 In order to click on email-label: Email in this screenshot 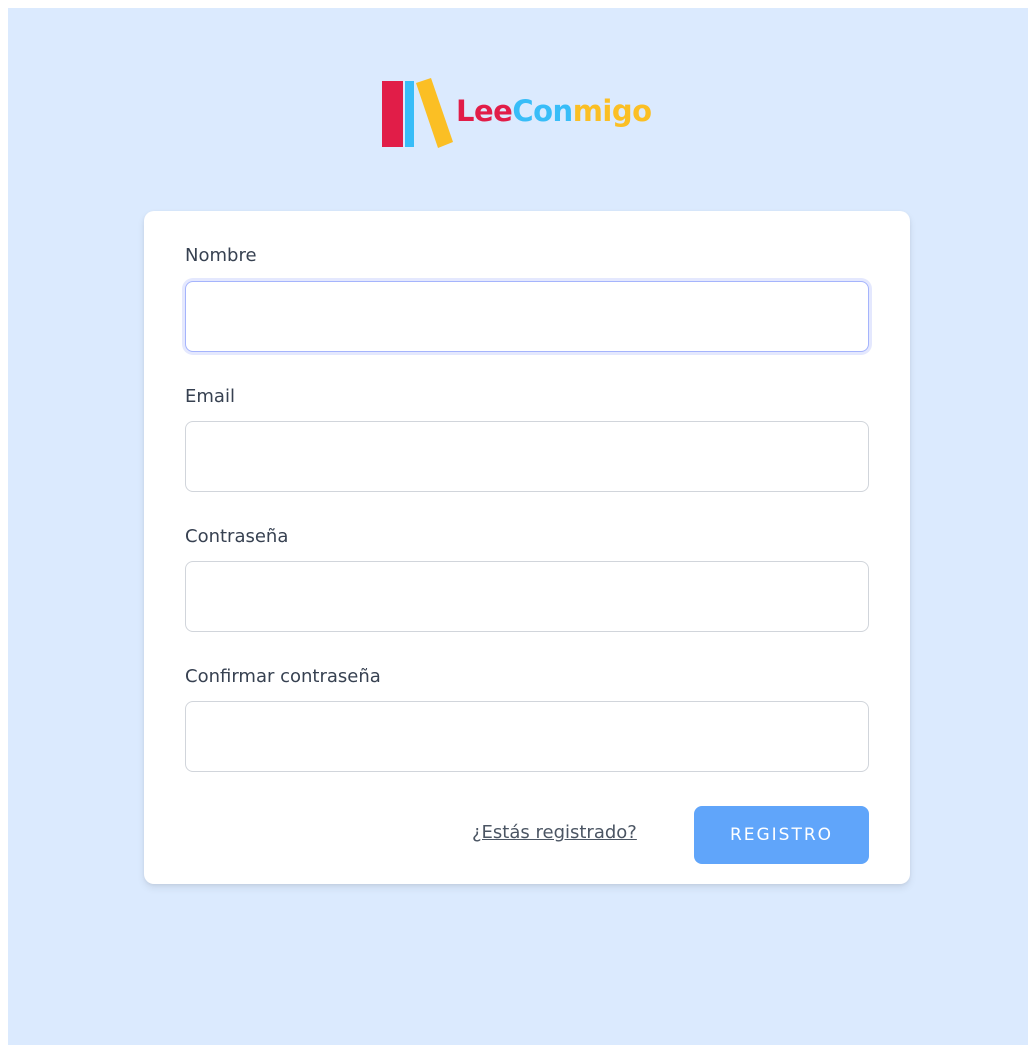, I will do `click(210, 396)`.